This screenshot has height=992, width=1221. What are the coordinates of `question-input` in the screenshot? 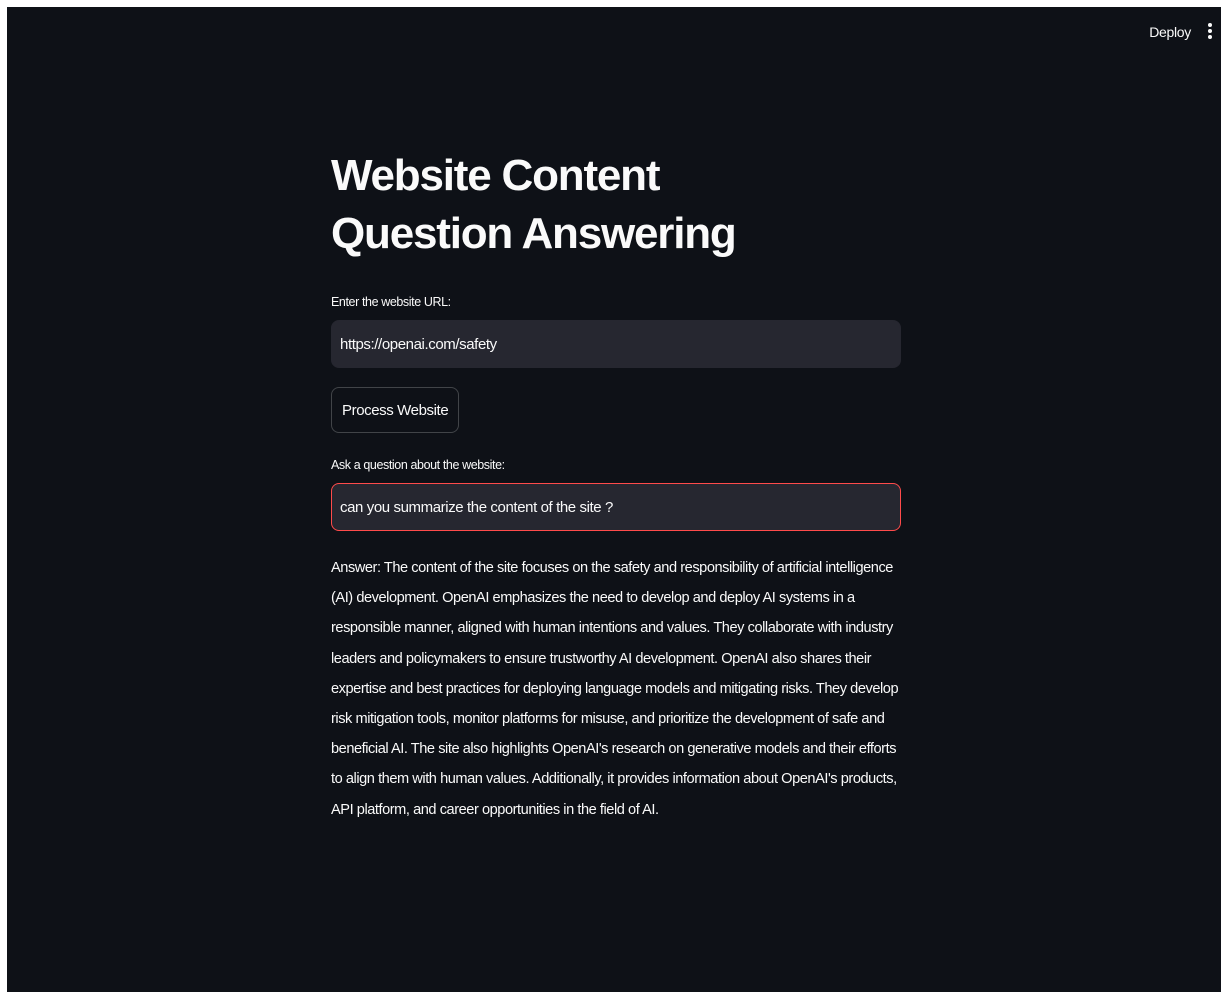 It's located at (616, 507).